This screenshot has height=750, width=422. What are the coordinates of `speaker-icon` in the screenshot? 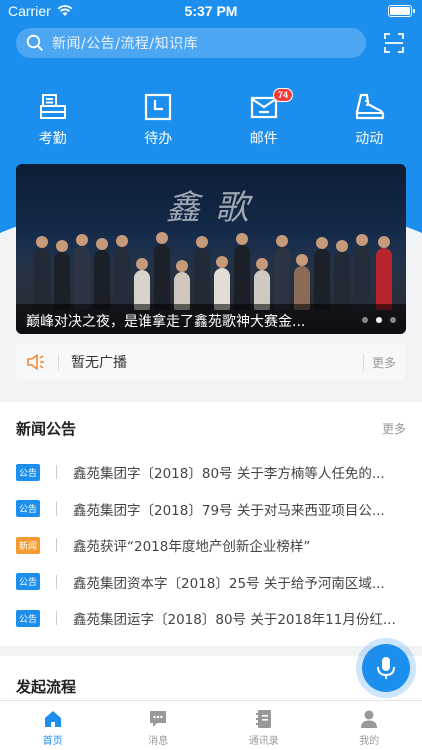 It's located at (35, 362).